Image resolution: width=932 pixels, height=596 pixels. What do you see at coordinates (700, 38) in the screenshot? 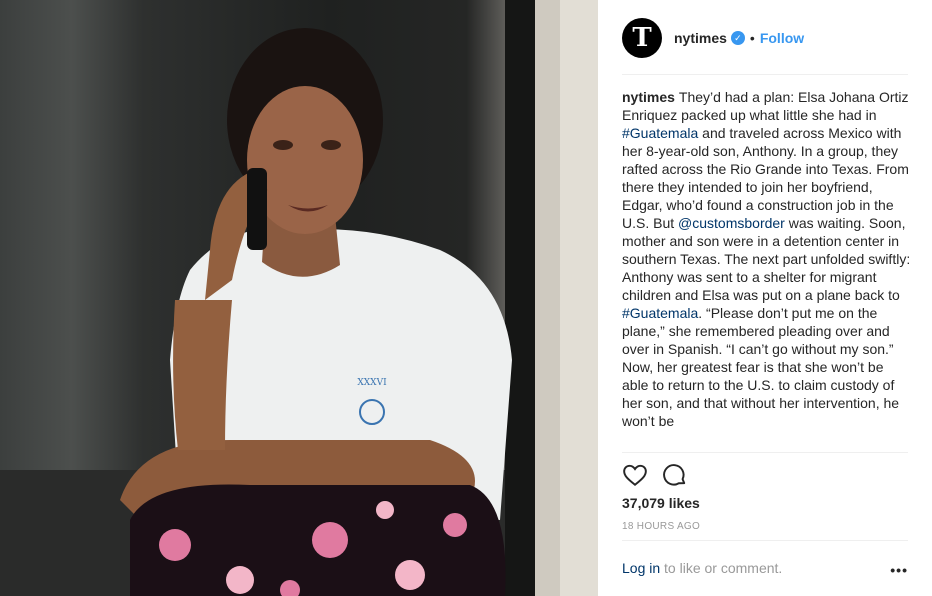
I see `username: nytimes` at bounding box center [700, 38].